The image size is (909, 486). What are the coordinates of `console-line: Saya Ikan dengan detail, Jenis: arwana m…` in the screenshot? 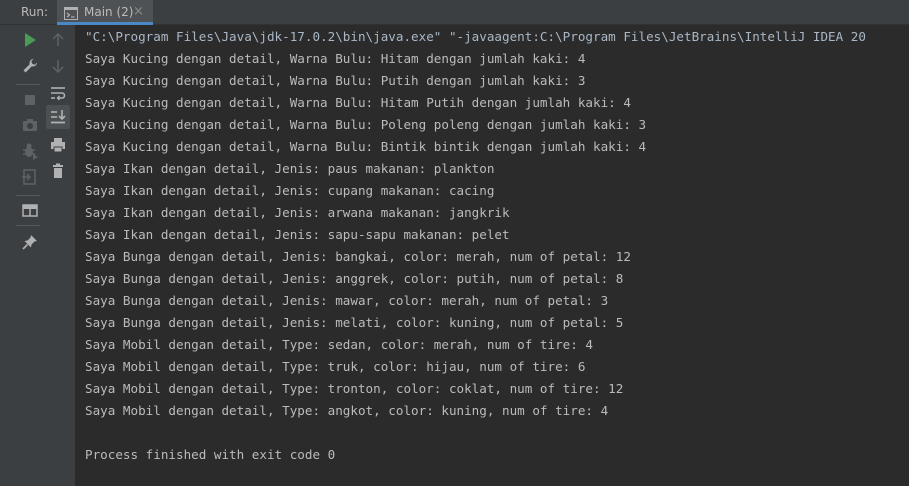 It's located at (297, 212).